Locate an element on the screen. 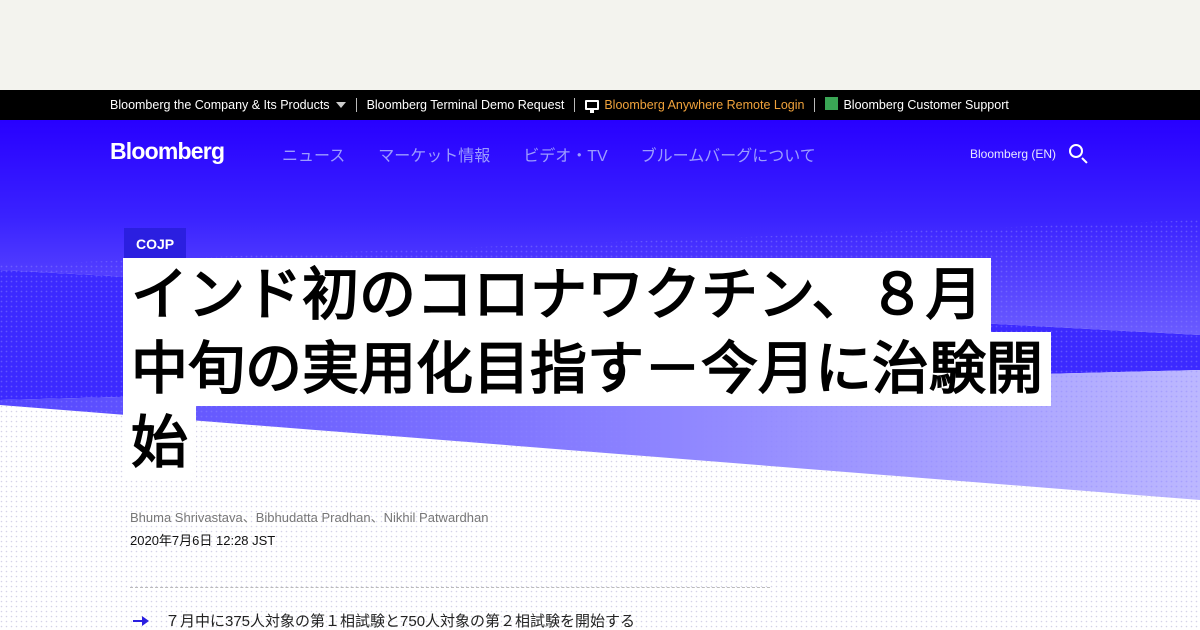 The image size is (1200, 630). customer-support-link: Bloomberg Customer Support is located at coordinates (917, 104).